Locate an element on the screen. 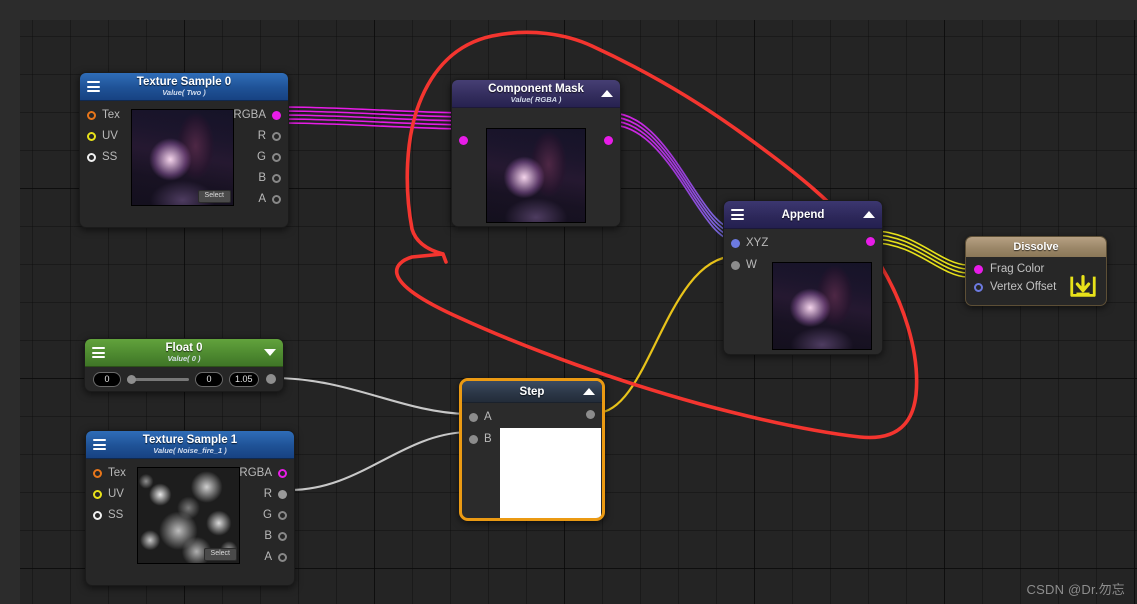 The height and width of the screenshot is (604, 1137). node-append: Append XYZ W is located at coordinates (803, 277).